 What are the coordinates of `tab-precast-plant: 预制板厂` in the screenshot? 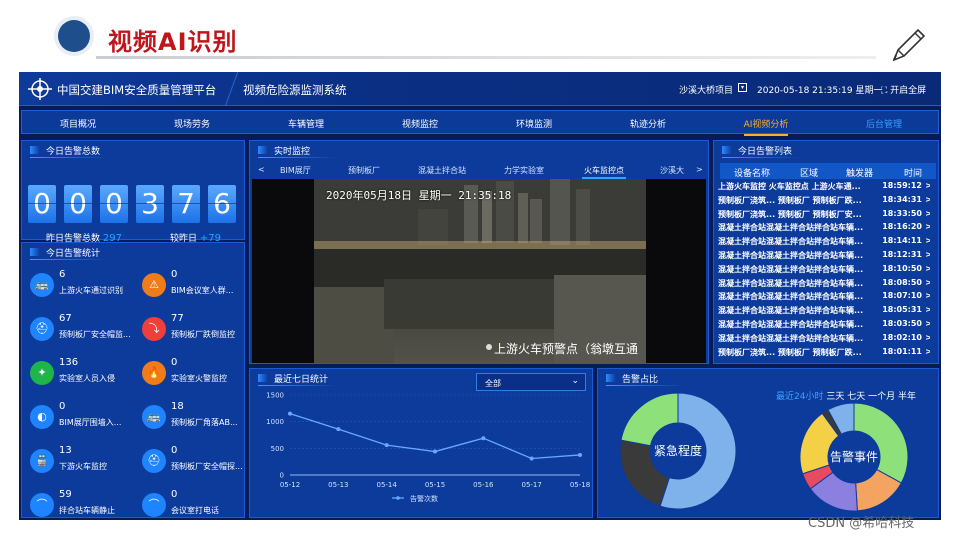 It's located at (364, 170).